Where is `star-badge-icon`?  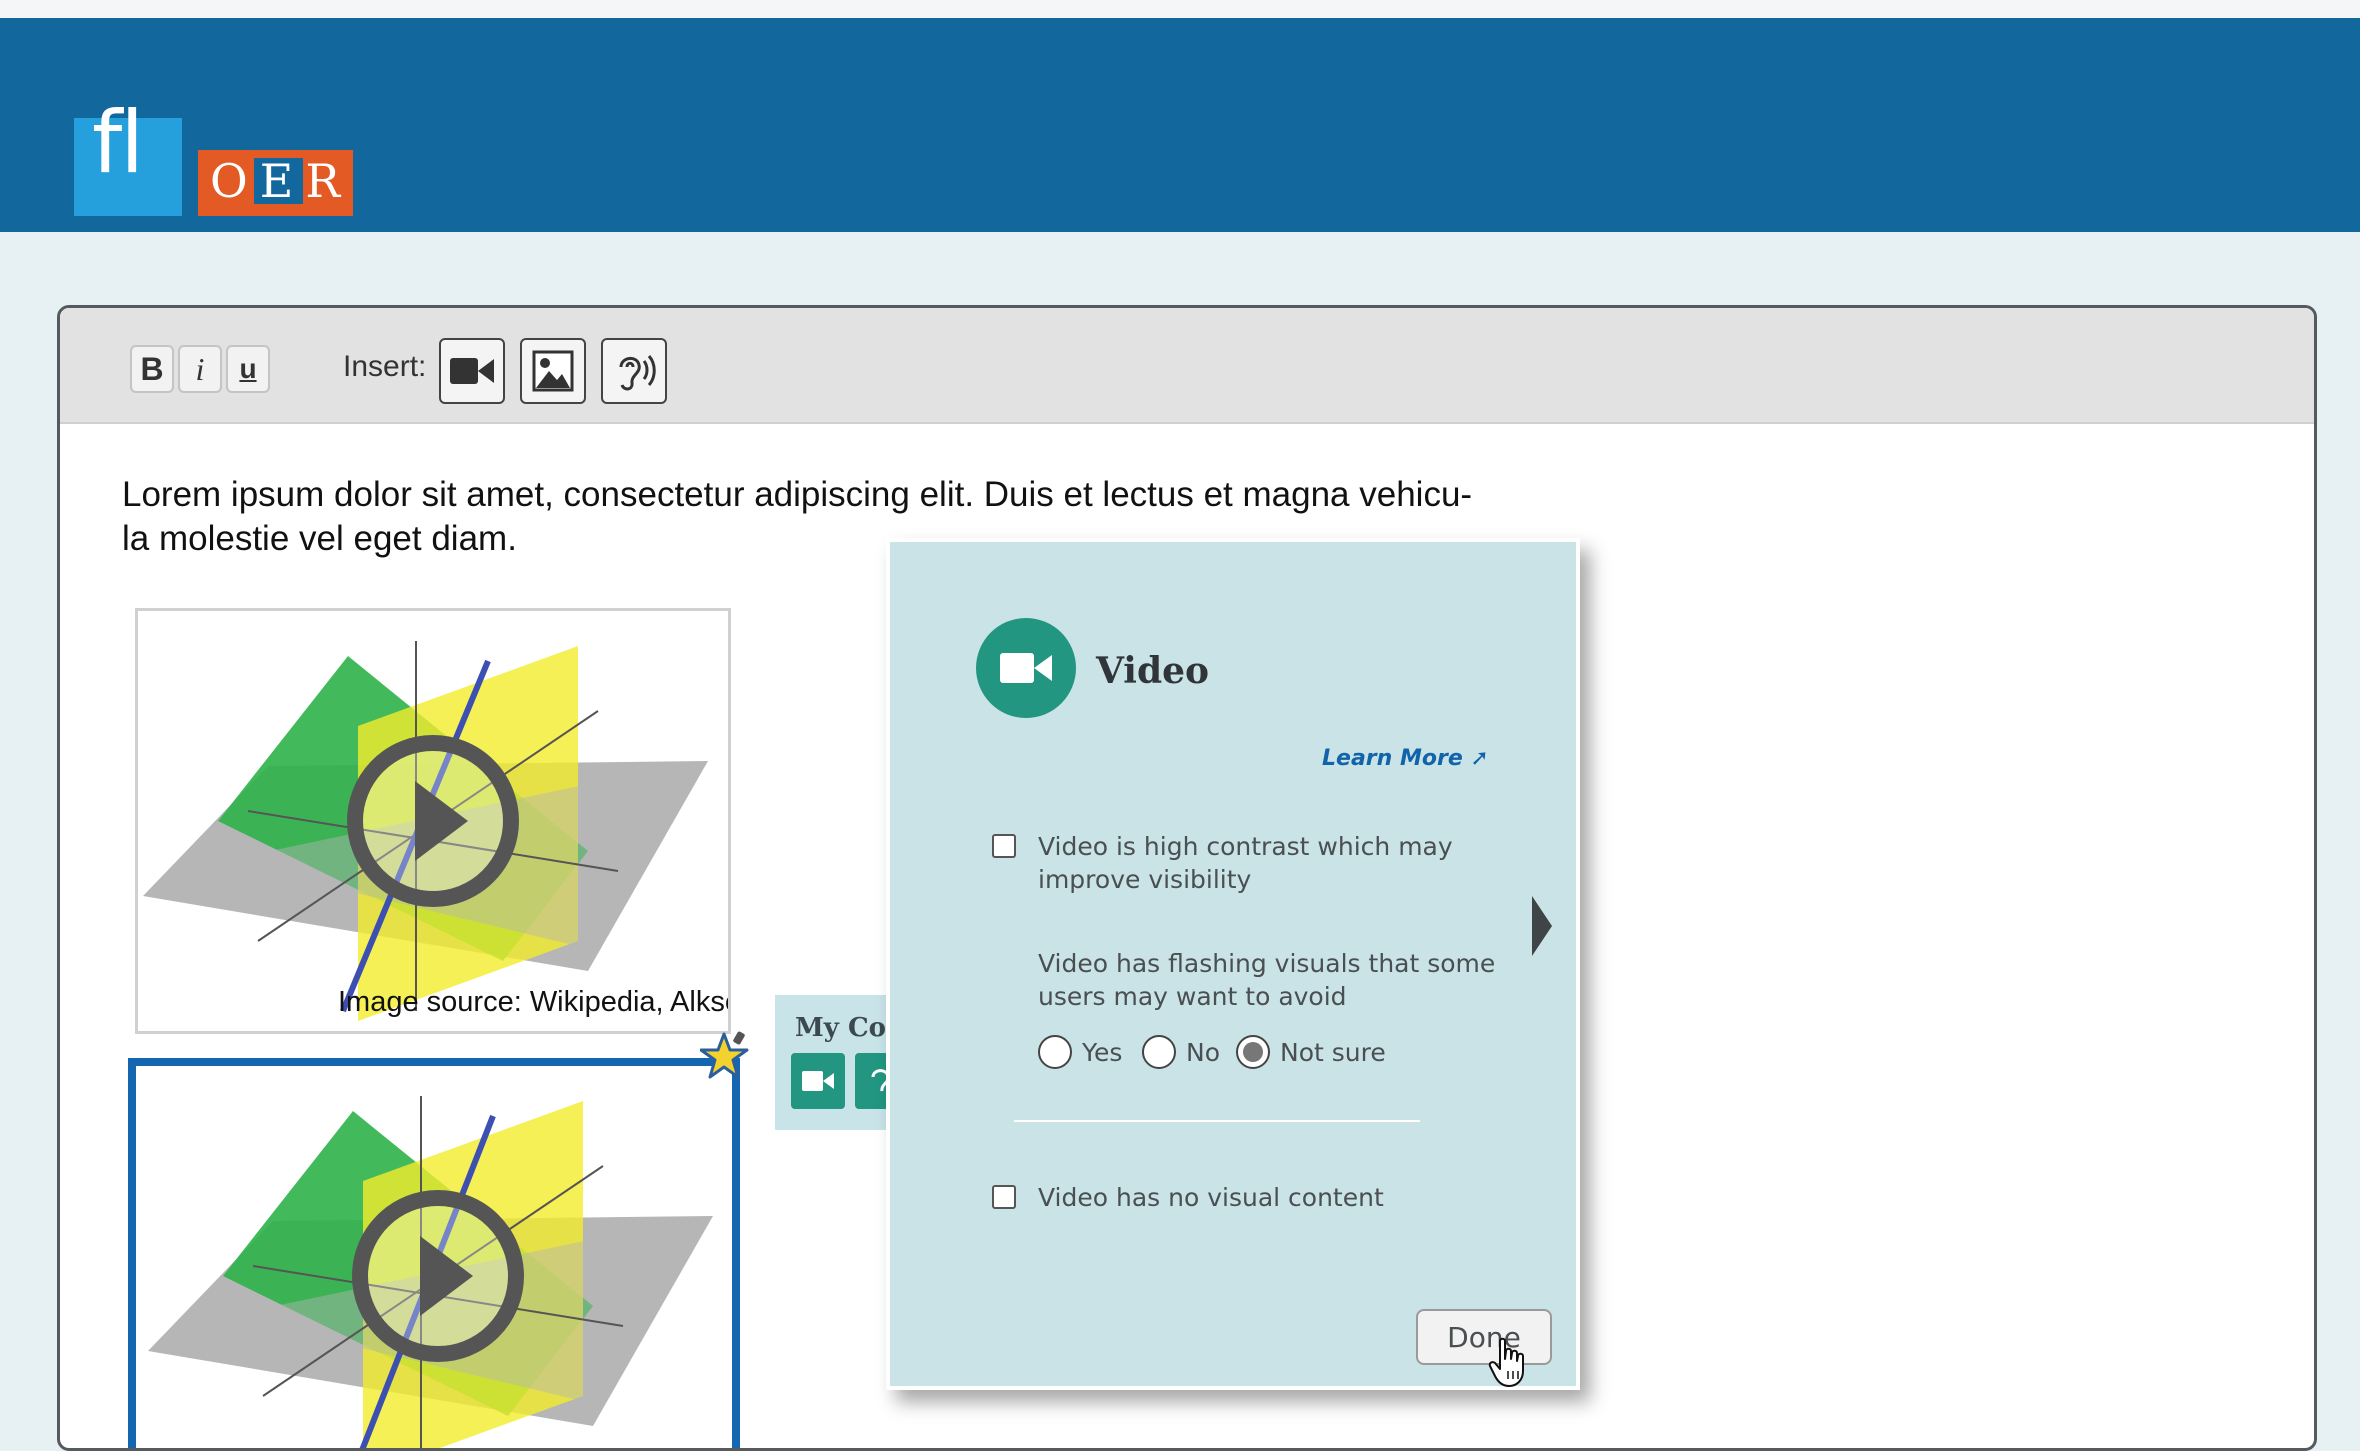
star-badge-icon is located at coordinates (728, 1058).